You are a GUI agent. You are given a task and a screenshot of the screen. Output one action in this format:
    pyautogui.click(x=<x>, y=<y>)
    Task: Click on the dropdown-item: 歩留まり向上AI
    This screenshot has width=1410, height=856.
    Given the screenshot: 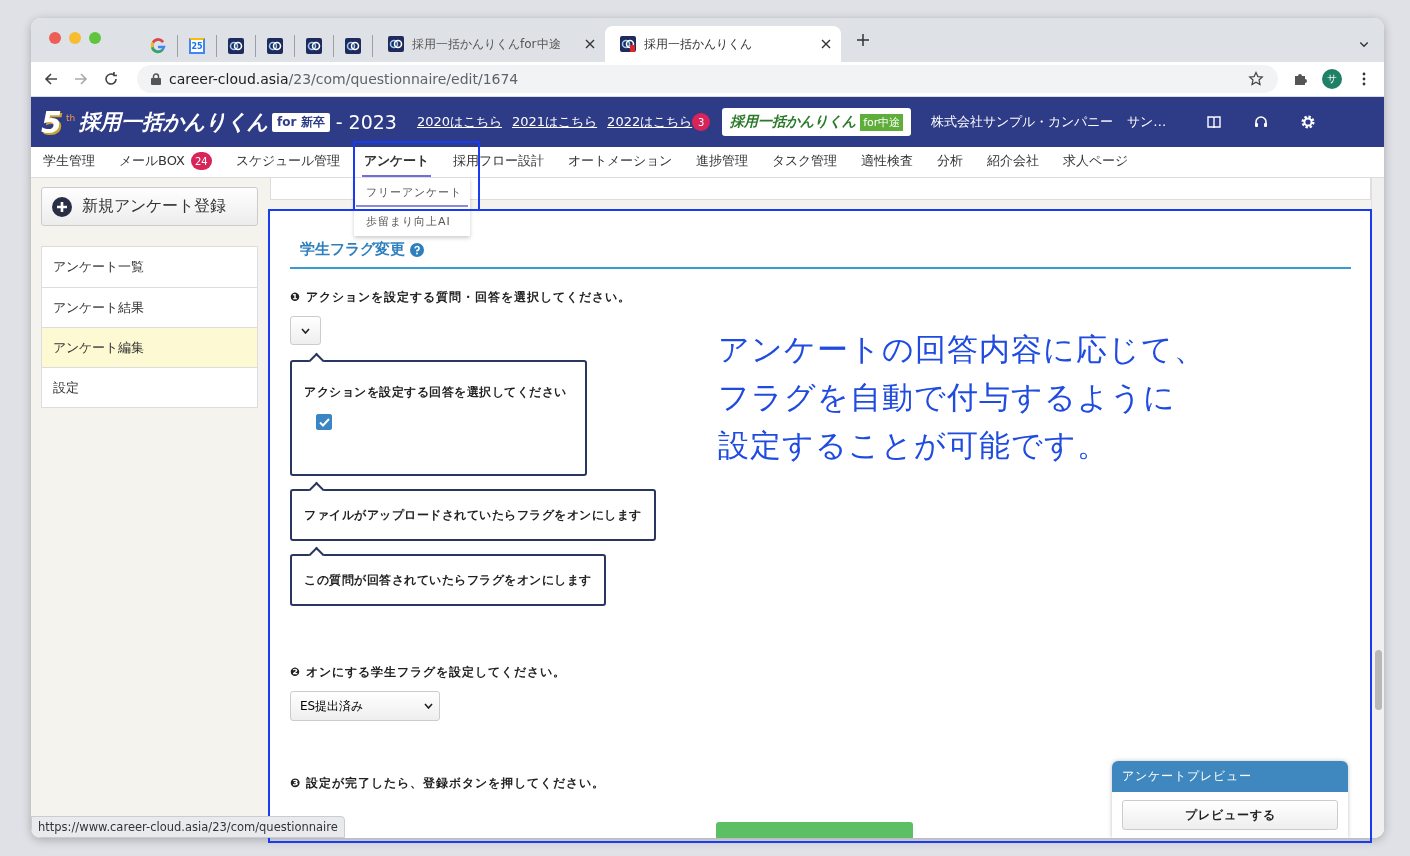 What is the action you would take?
    pyautogui.click(x=412, y=221)
    